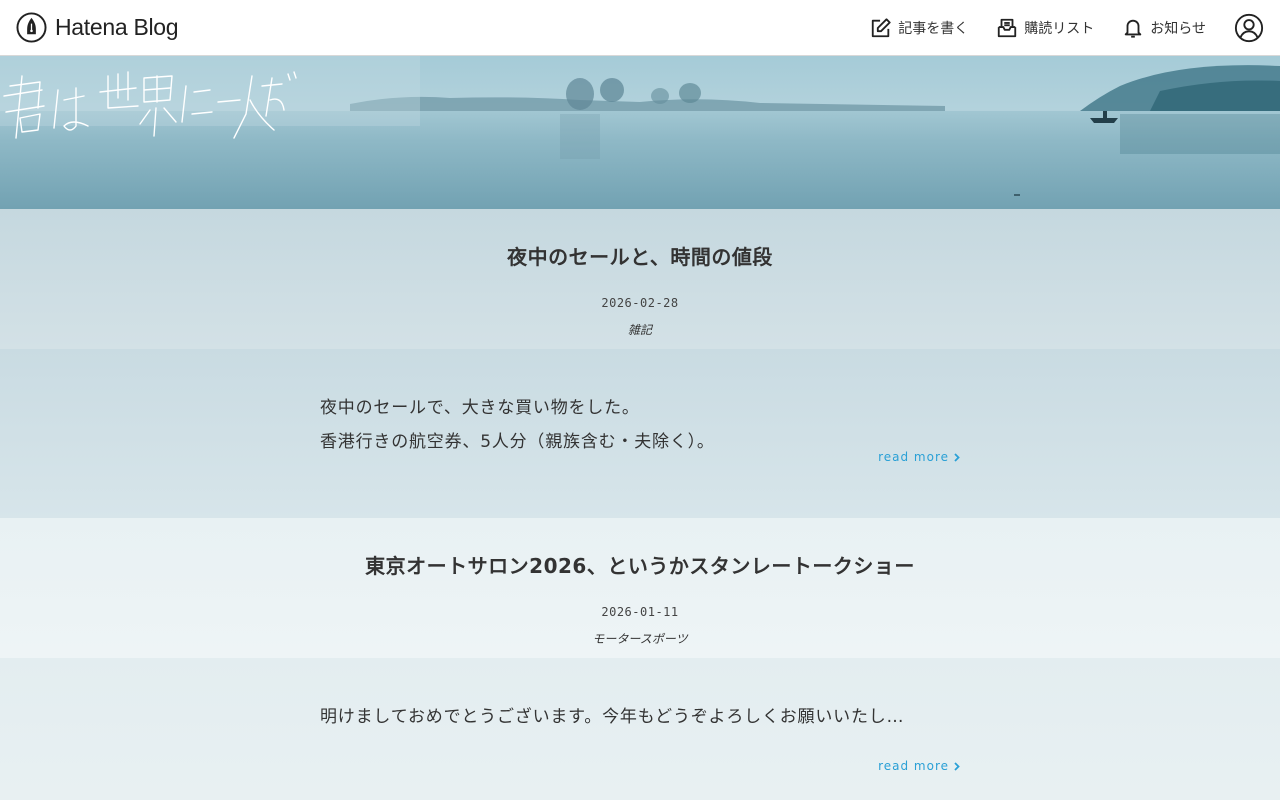 The width and height of the screenshot is (1280, 800). Describe the element at coordinates (1133, 28) in the screenshot. I see `bell-icon` at that location.